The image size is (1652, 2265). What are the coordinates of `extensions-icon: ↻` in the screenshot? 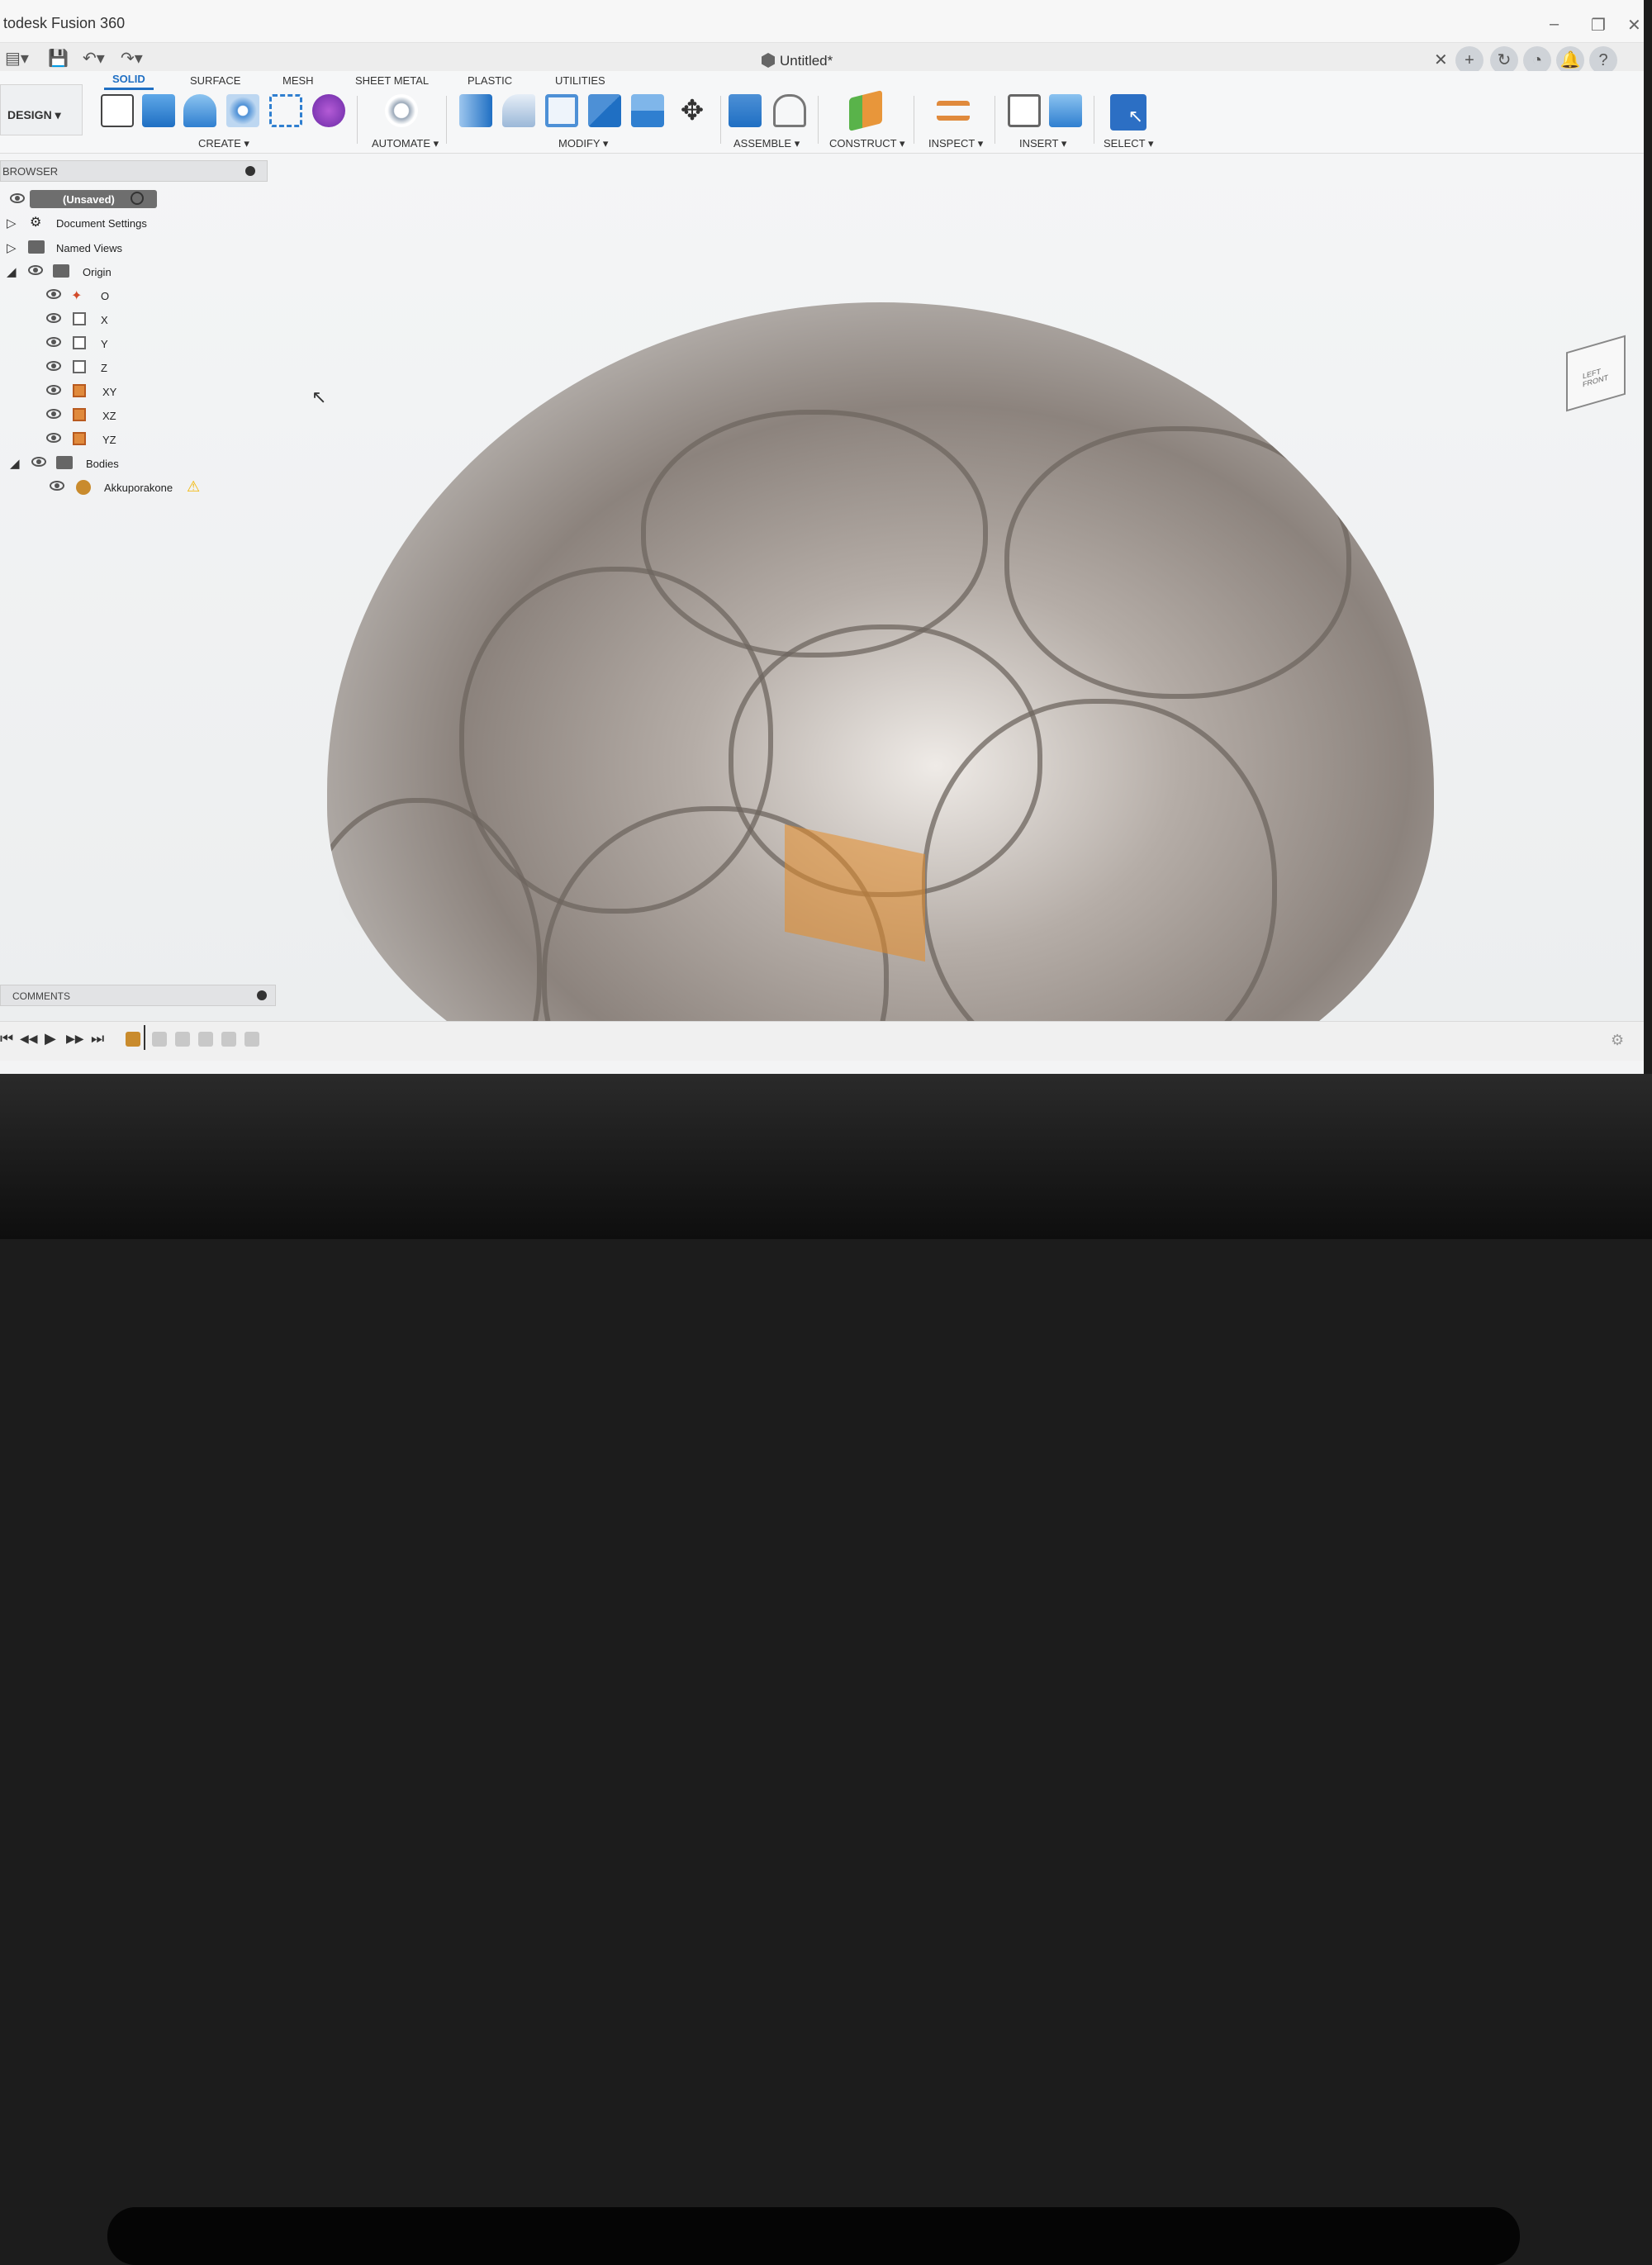 It's located at (1504, 60).